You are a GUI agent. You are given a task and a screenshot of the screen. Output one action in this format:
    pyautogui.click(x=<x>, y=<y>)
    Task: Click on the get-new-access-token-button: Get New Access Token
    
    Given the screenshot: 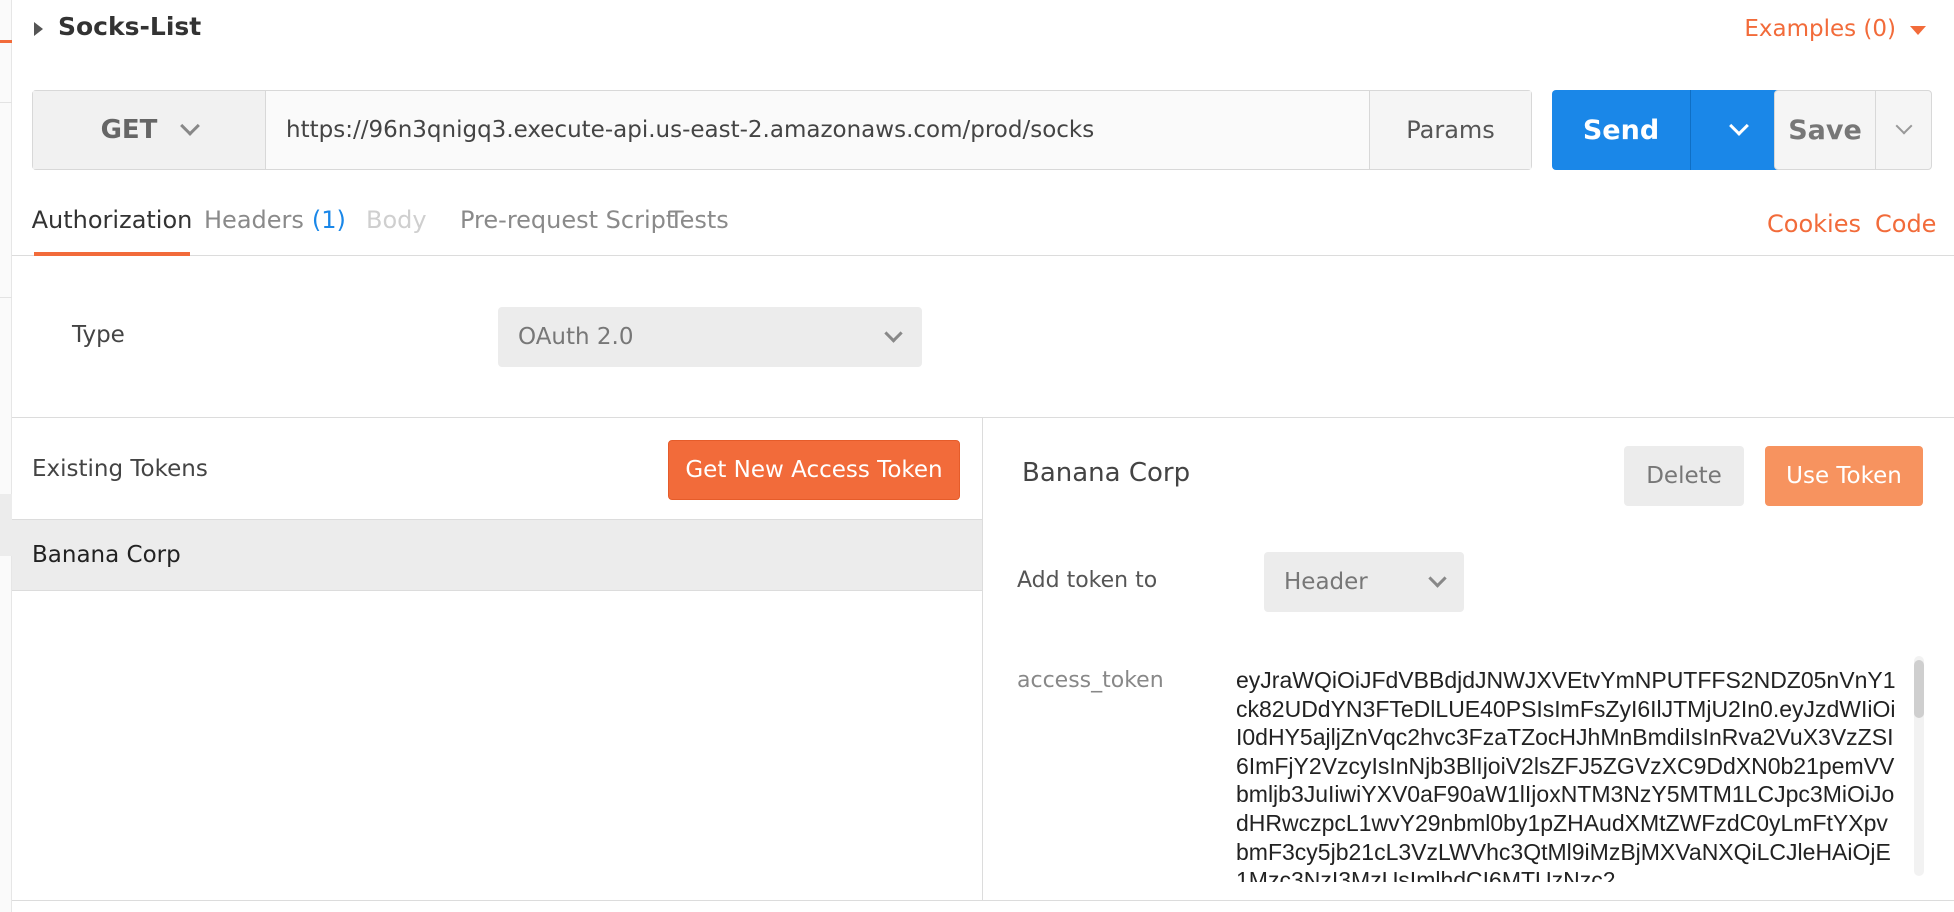 What is the action you would take?
    pyautogui.click(x=814, y=470)
    